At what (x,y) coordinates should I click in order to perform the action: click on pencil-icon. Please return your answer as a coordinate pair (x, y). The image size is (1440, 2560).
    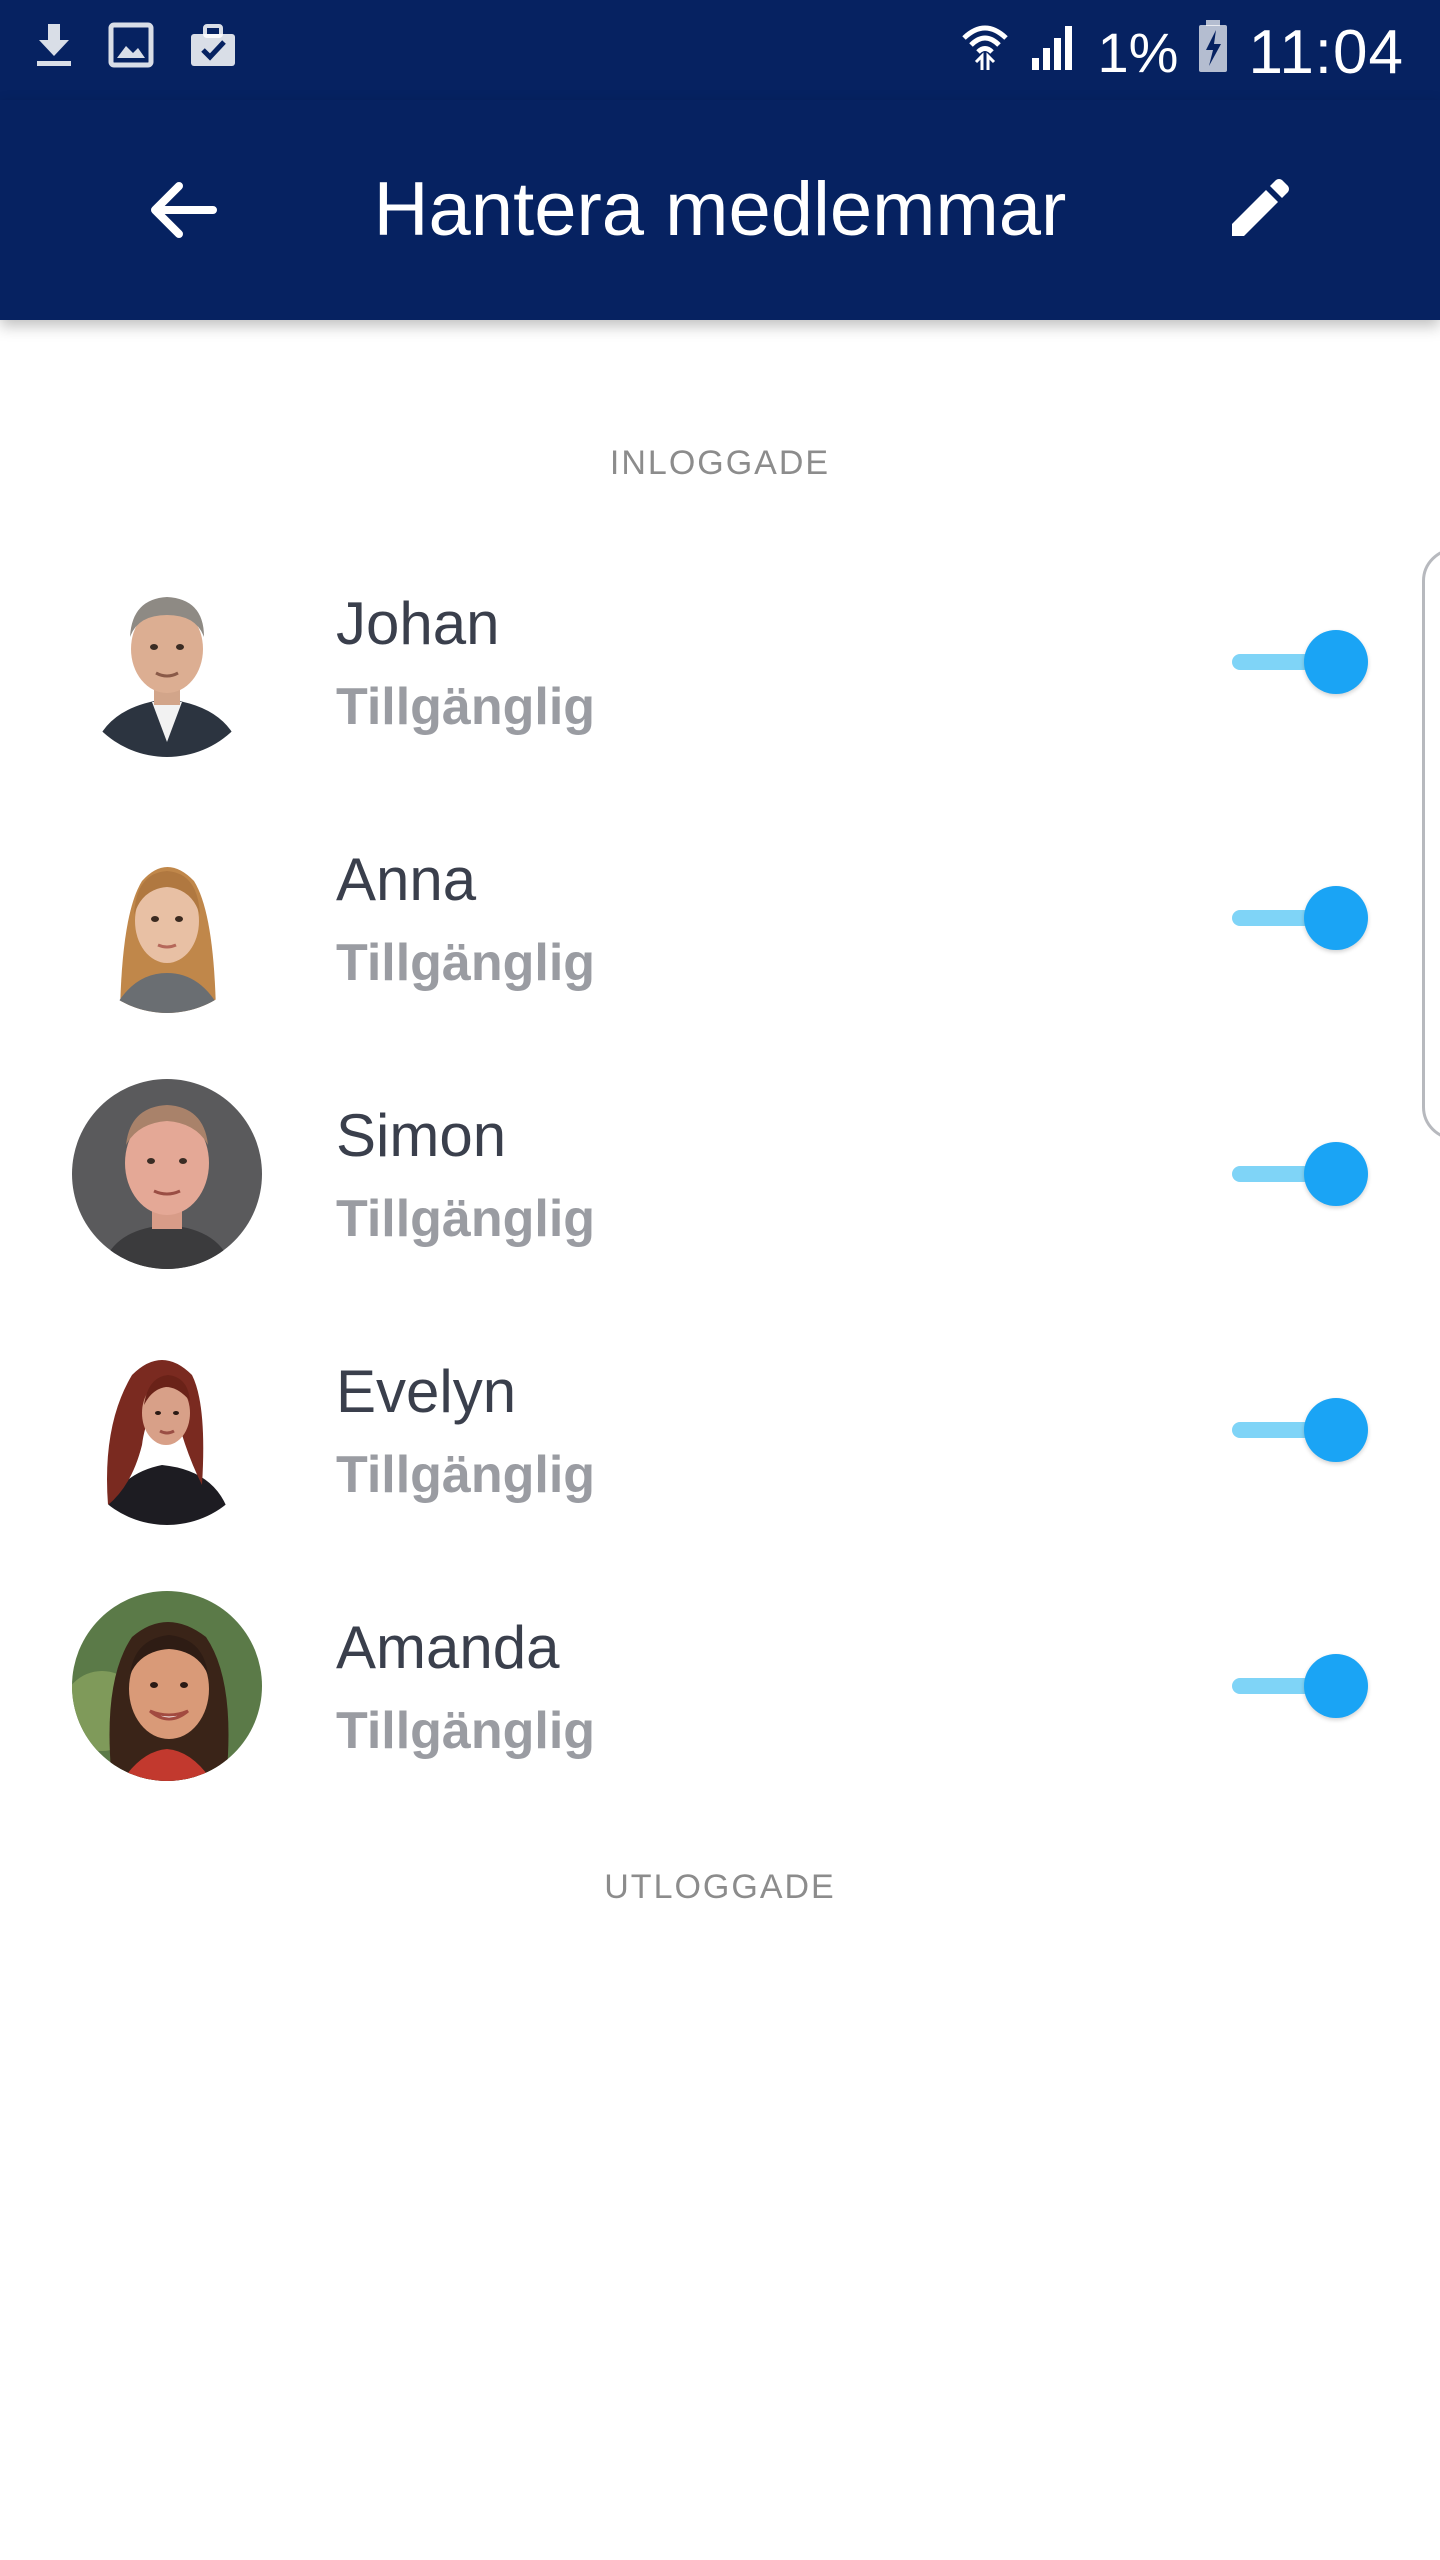
    Looking at the image, I should click on (1258, 212).